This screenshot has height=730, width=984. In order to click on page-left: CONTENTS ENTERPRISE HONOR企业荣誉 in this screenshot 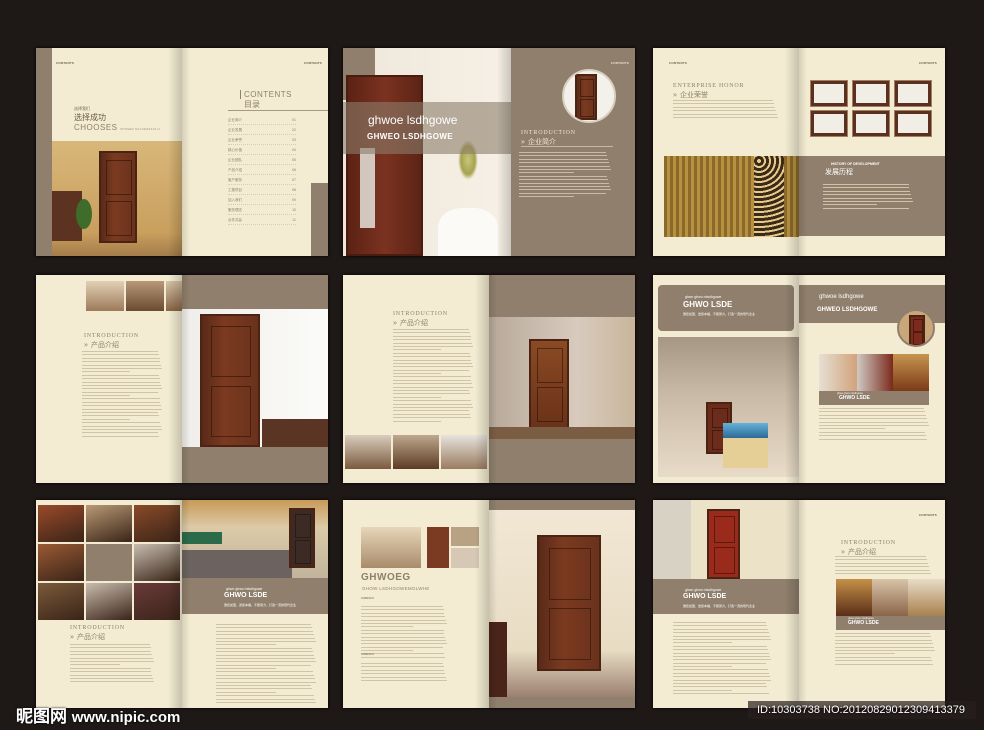, I will do `click(726, 152)`.